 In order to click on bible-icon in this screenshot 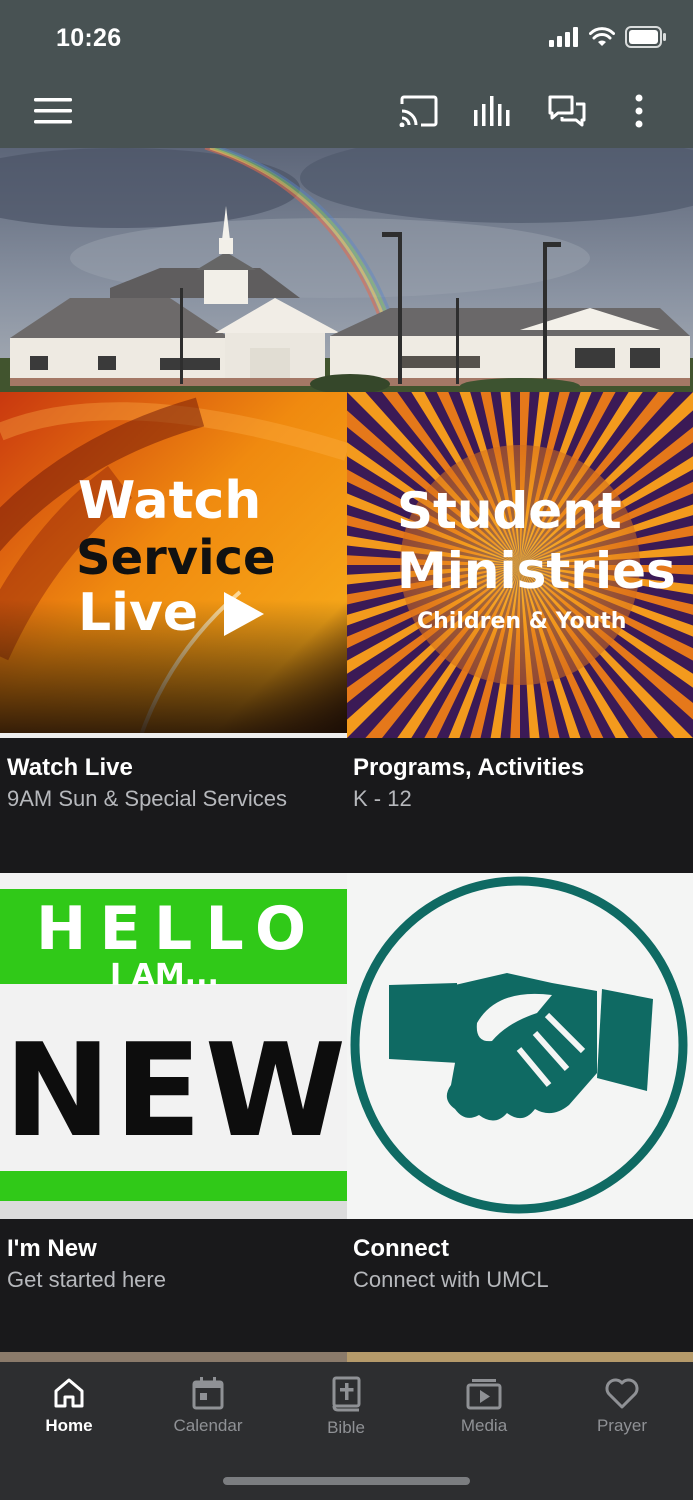, I will do `click(346, 1394)`.